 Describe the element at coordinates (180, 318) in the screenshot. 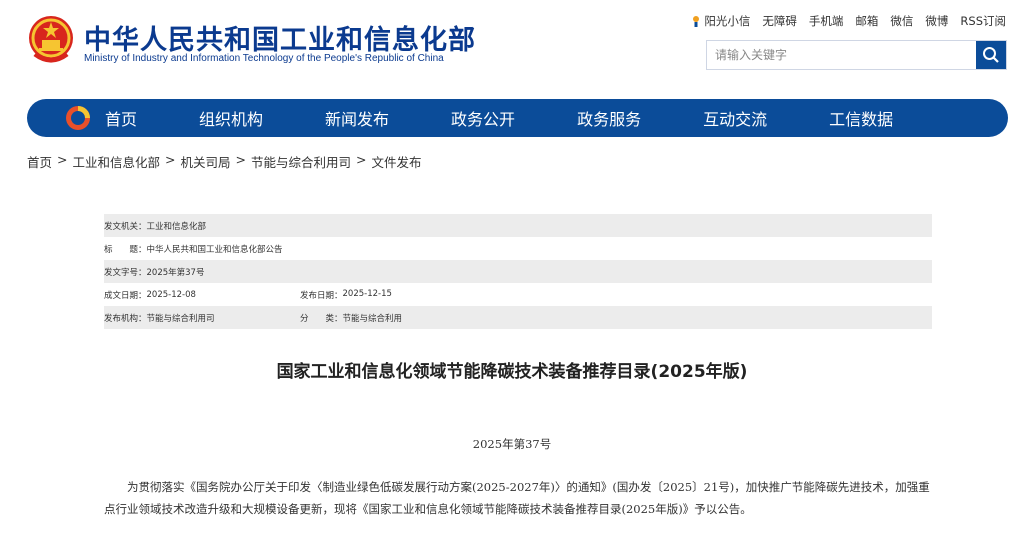

I see `meta-value: 节能与综合利用司` at that location.